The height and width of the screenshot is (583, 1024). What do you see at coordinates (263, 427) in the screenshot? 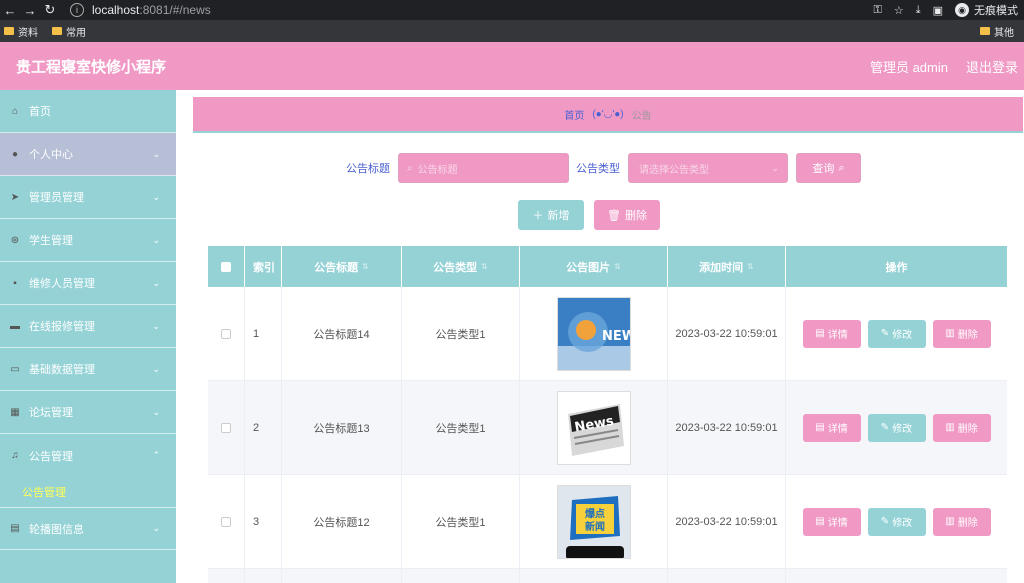
I see `row-index: 2` at bounding box center [263, 427].